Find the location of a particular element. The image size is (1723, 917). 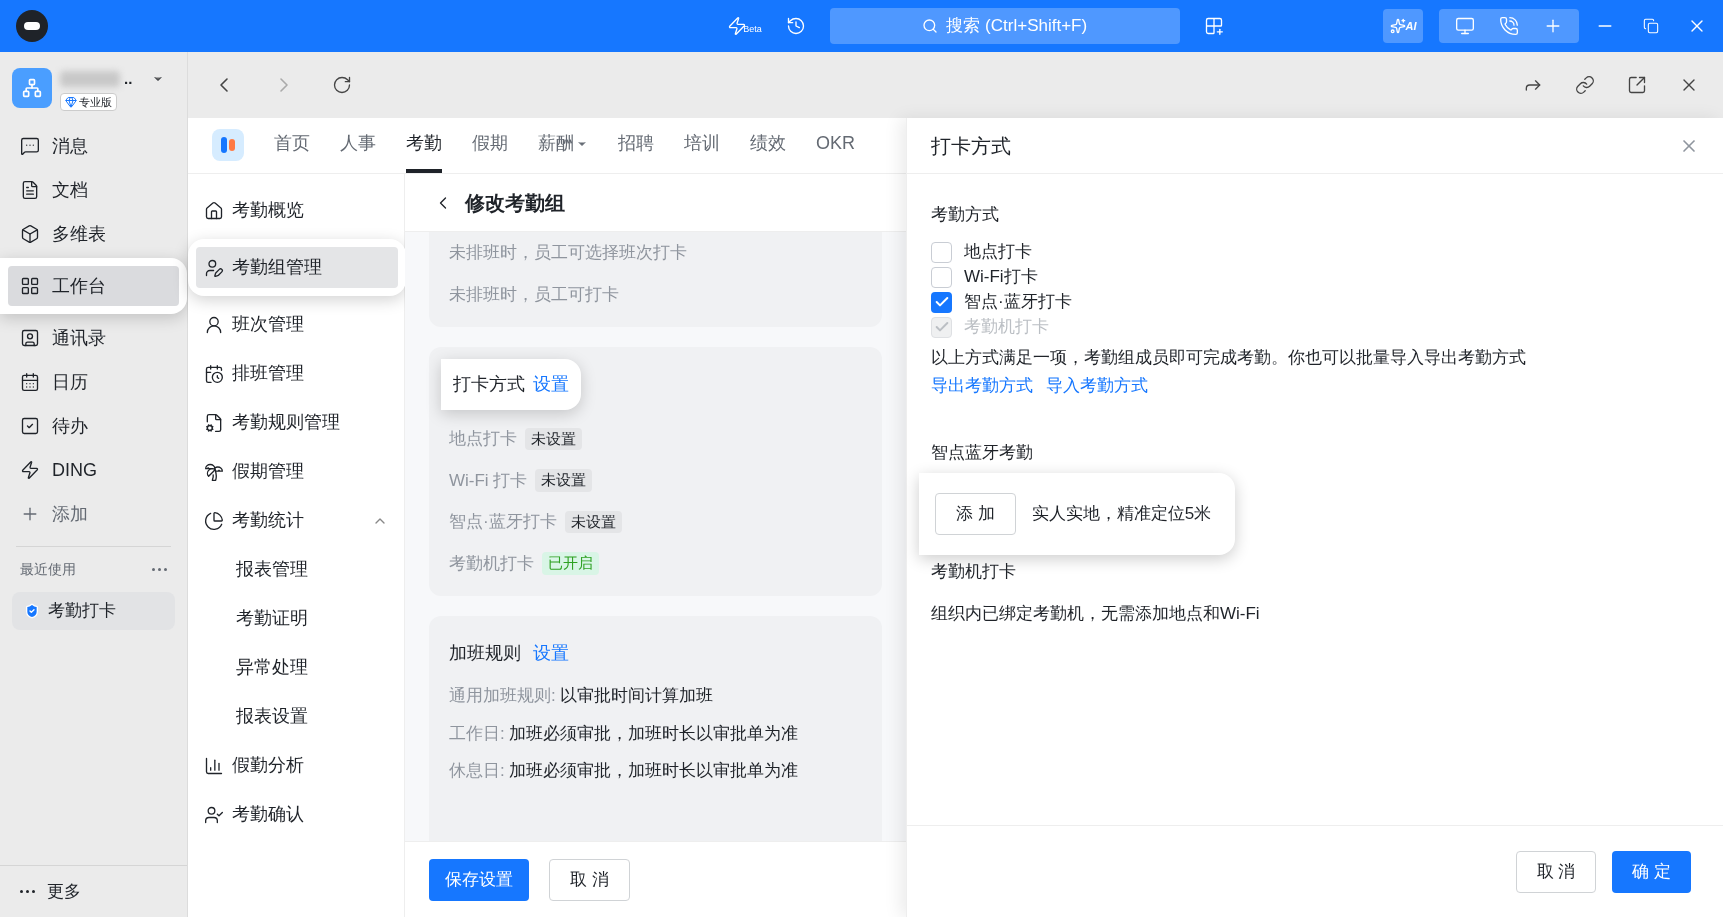

sparkle-icon is located at coordinates (1397, 26).